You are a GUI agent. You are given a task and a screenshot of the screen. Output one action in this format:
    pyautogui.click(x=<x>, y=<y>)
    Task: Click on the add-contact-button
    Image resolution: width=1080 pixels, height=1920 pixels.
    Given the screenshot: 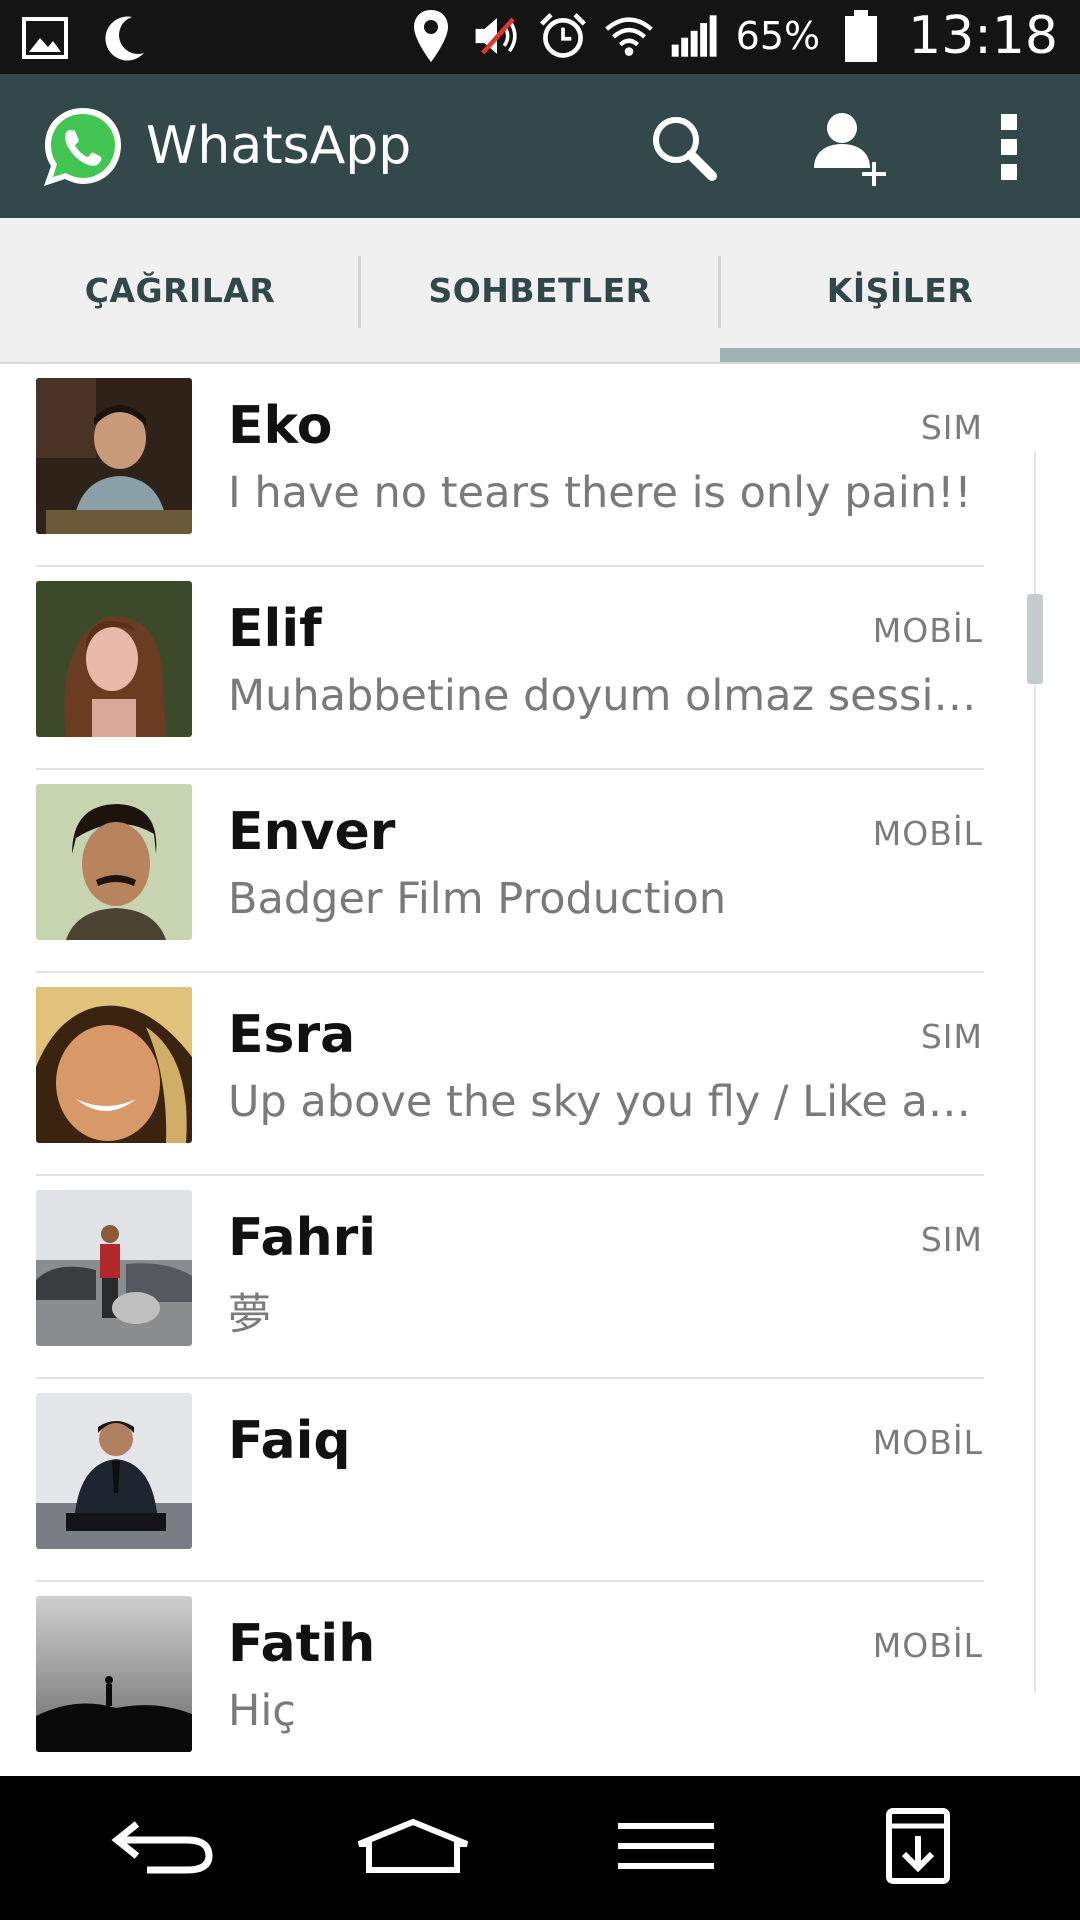 What is the action you would take?
    pyautogui.click(x=851, y=149)
    